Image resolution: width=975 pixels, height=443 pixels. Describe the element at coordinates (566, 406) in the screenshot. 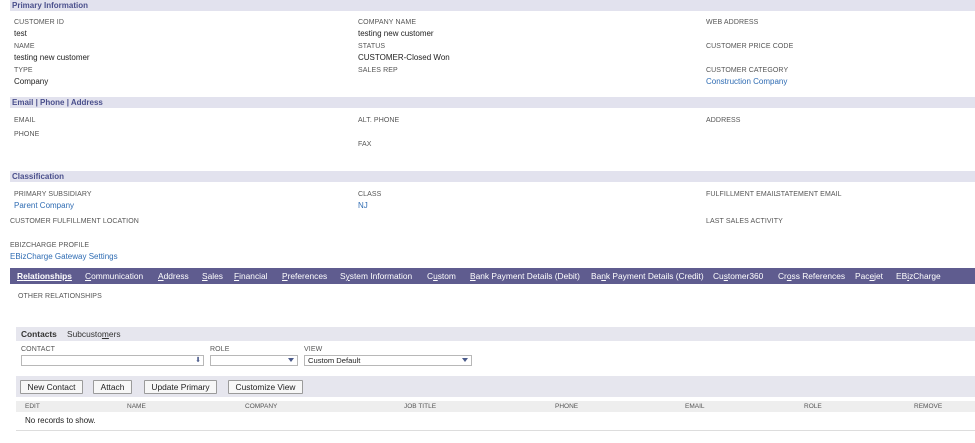

I see `column-header-phone: PHONE` at that location.